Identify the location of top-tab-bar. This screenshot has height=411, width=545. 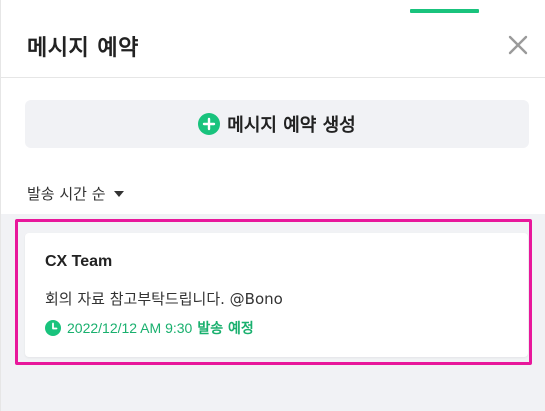
(273, 7).